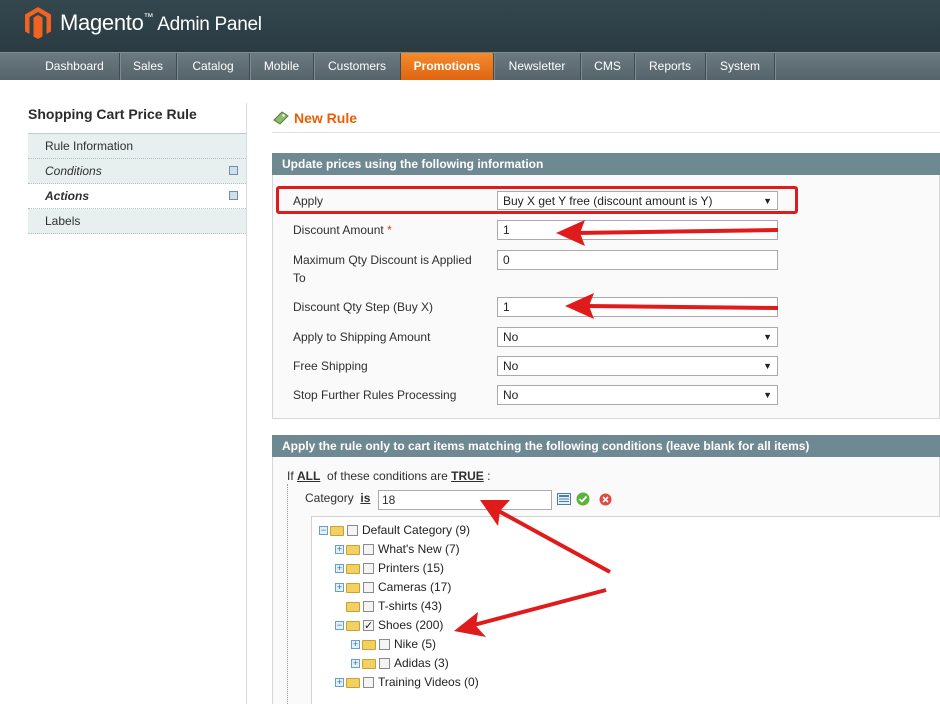 This screenshot has width=940, height=704. Describe the element at coordinates (672, 306) in the screenshot. I see `annotation-arrow-qty-step` at that location.